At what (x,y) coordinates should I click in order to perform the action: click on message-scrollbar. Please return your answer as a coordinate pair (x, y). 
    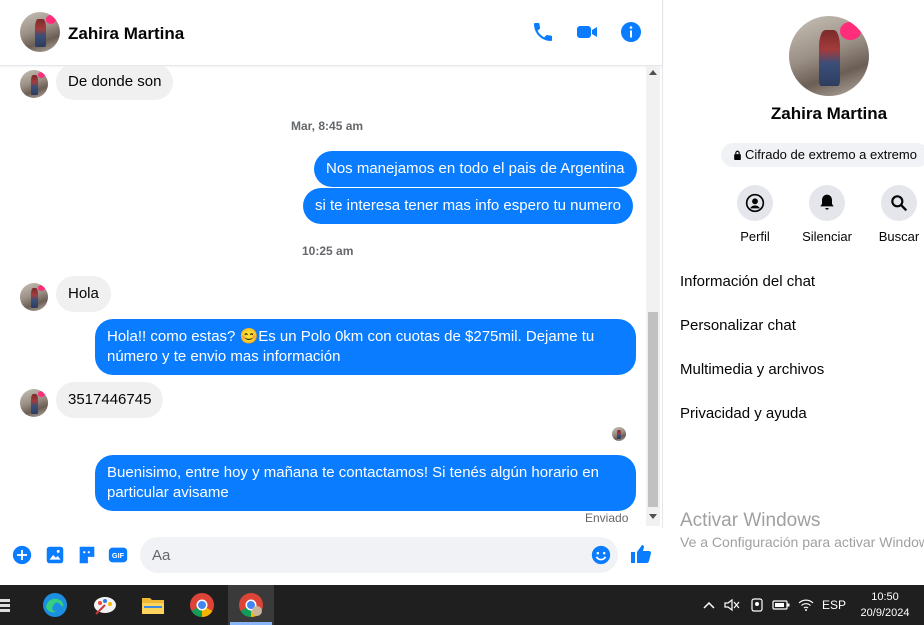
    Looking at the image, I should click on (653, 296).